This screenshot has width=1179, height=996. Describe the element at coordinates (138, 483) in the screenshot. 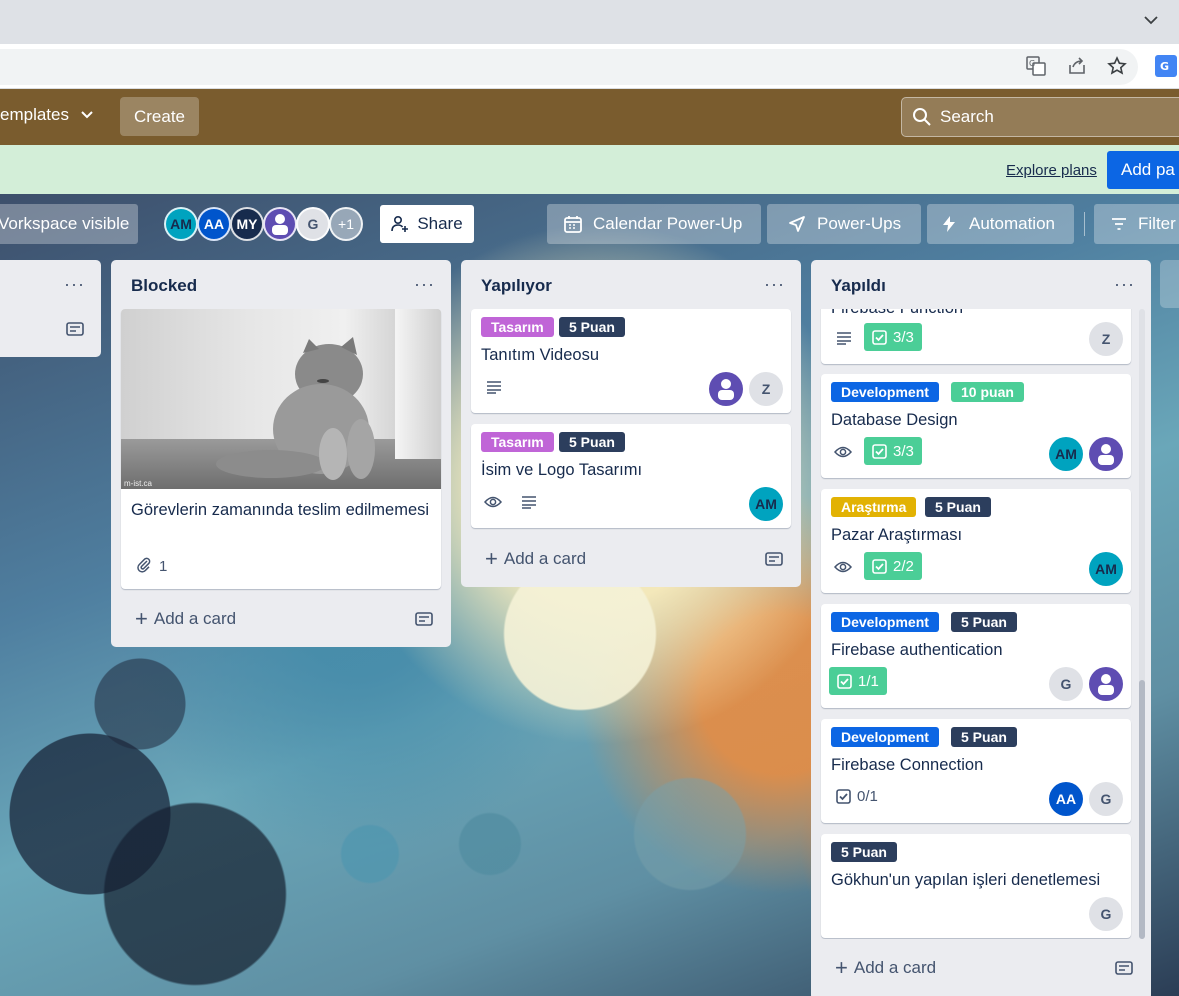

I see `cover-watermark: m-ist.ca` at that location.